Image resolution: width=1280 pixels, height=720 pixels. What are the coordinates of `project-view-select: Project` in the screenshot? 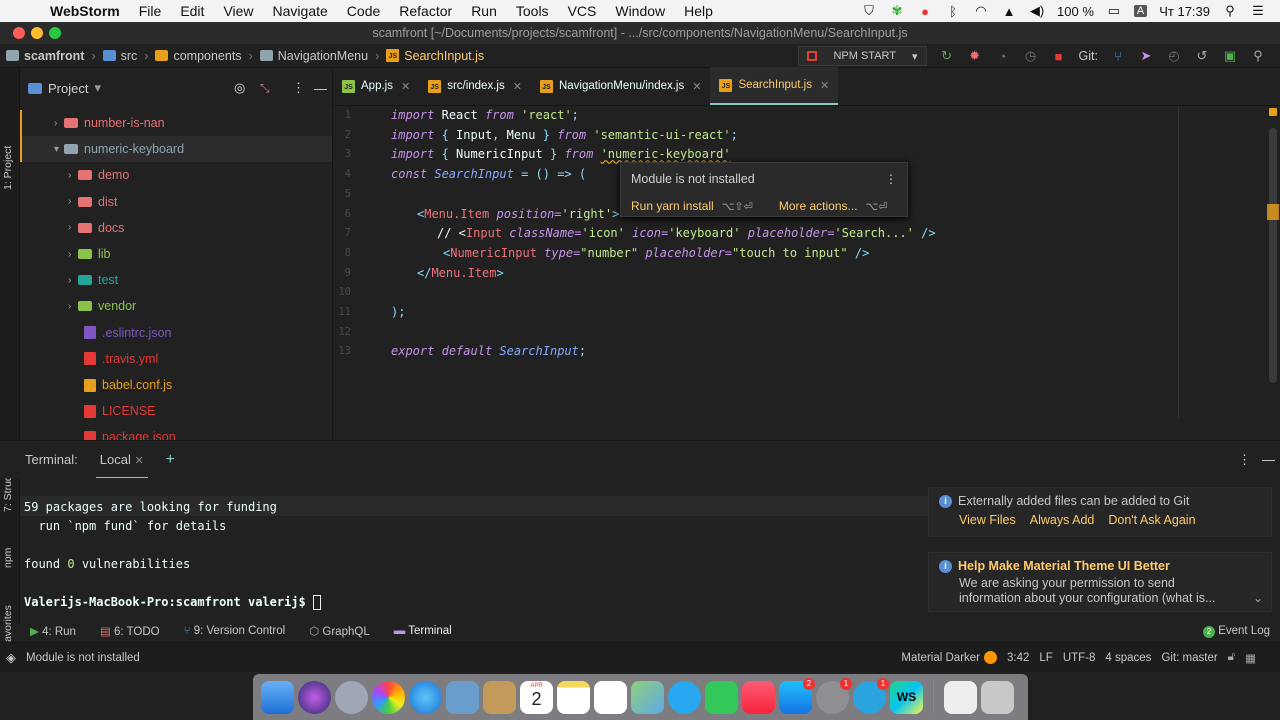 It's located at (68, 88).